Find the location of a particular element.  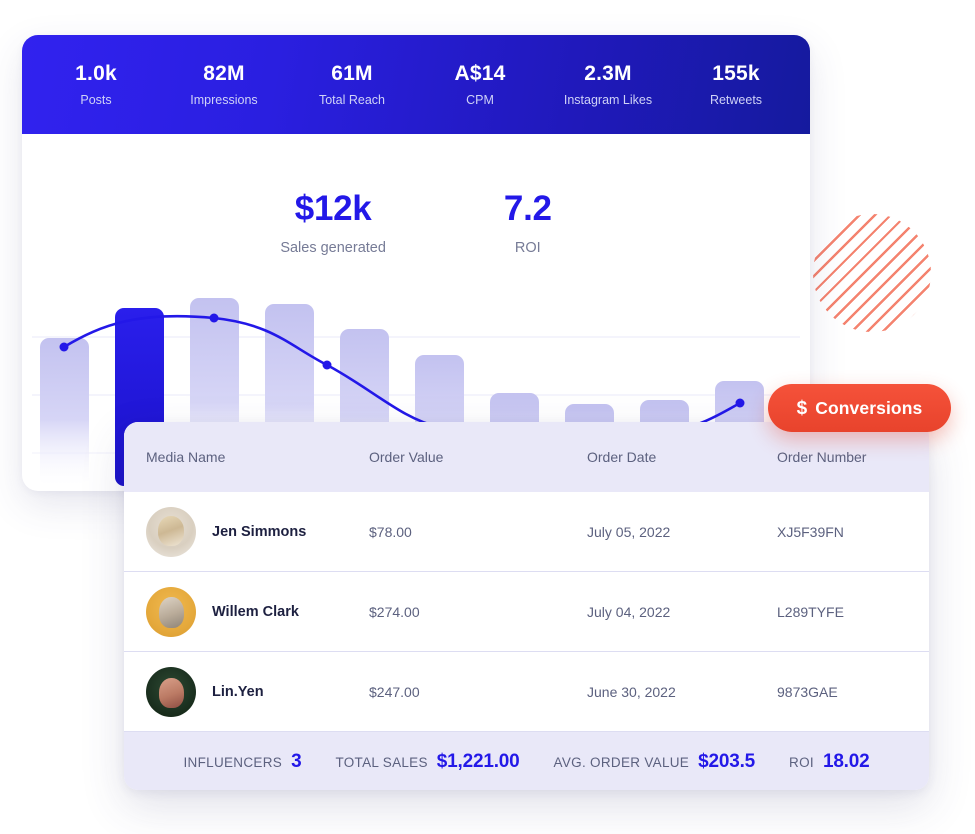

summary-roi: ROI 18.02 is located at coordinates (829, 762).